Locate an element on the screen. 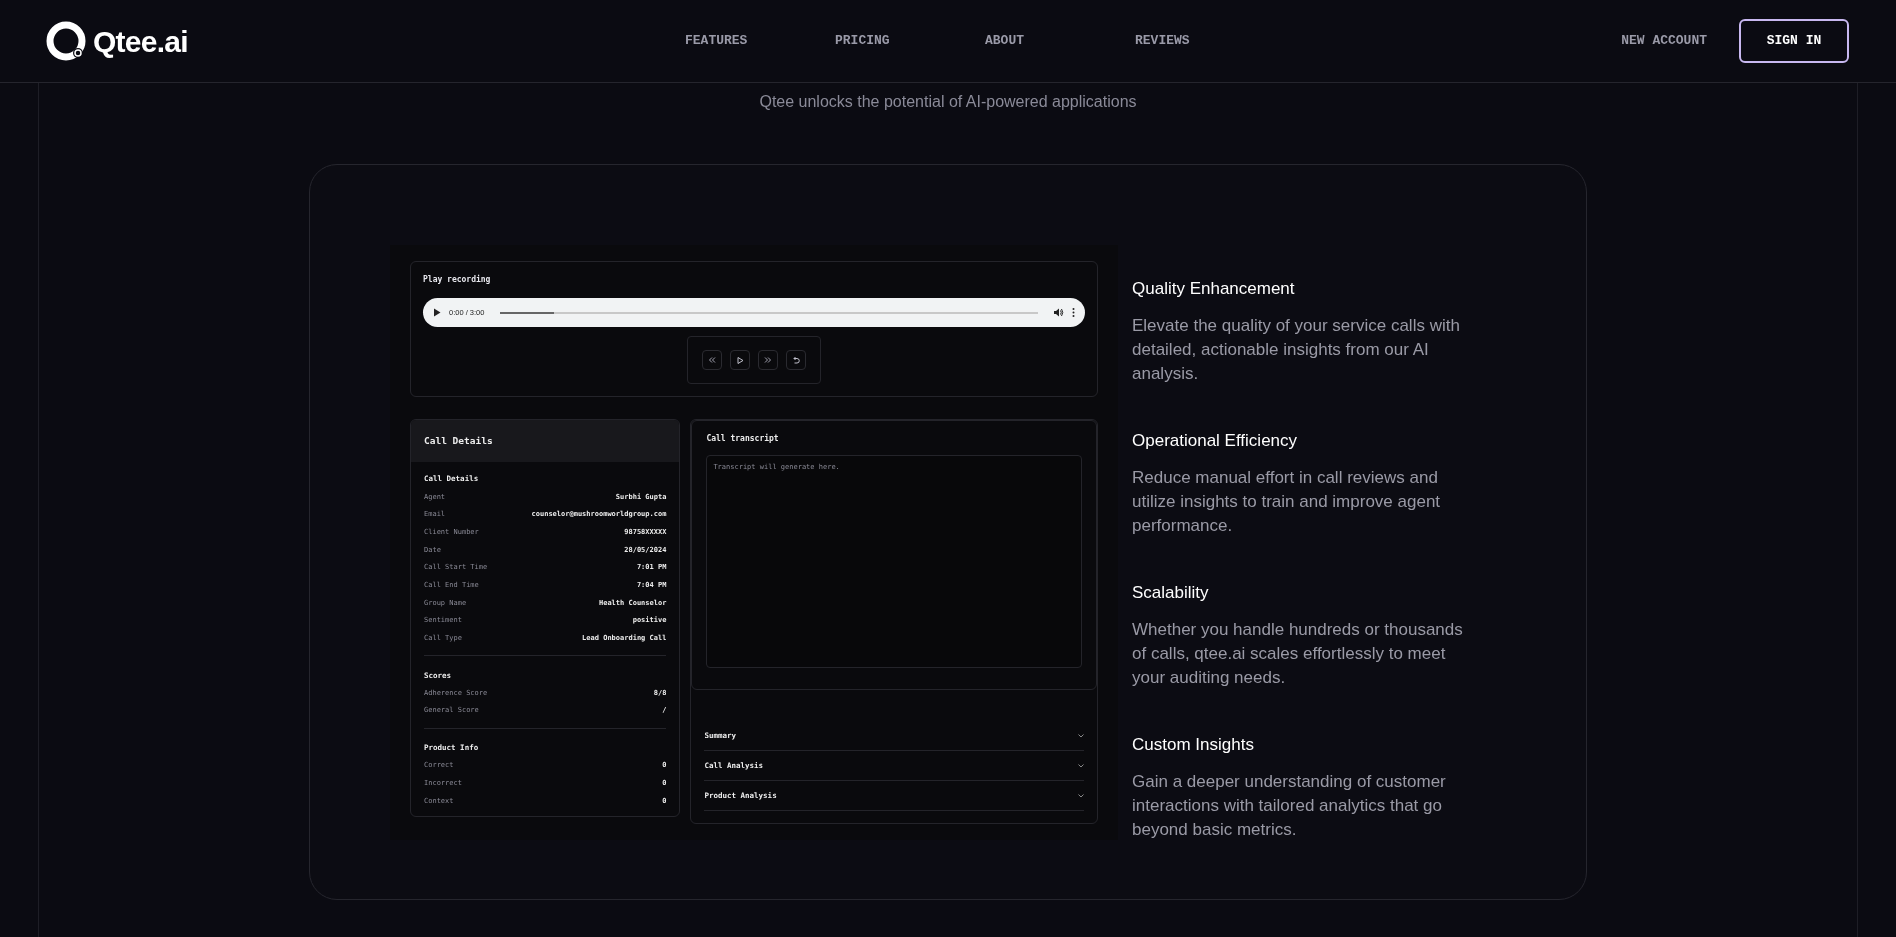  benefit-title: Operational Efficiency is located at coordinates (1215, 441).